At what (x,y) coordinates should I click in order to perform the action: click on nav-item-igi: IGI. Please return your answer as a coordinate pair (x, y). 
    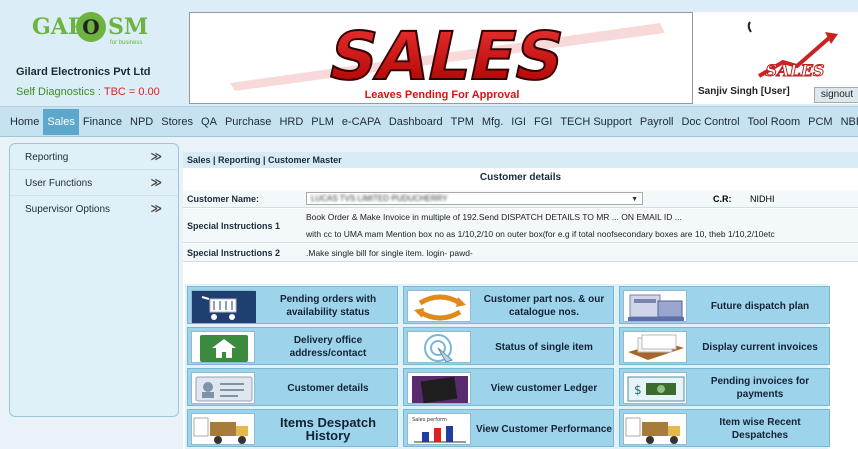
    Looking at the image, I should click on (518, 122).